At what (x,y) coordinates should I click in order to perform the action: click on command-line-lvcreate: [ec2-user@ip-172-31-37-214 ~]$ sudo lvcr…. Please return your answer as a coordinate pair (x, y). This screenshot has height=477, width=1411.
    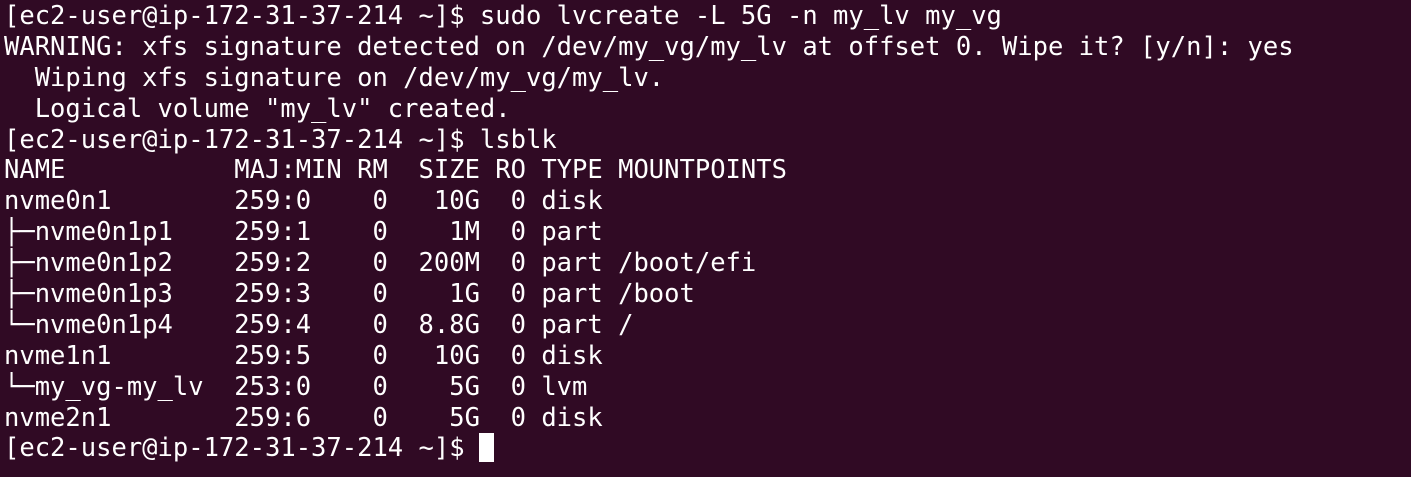
    Looking at the image, I should click on (503, 16).